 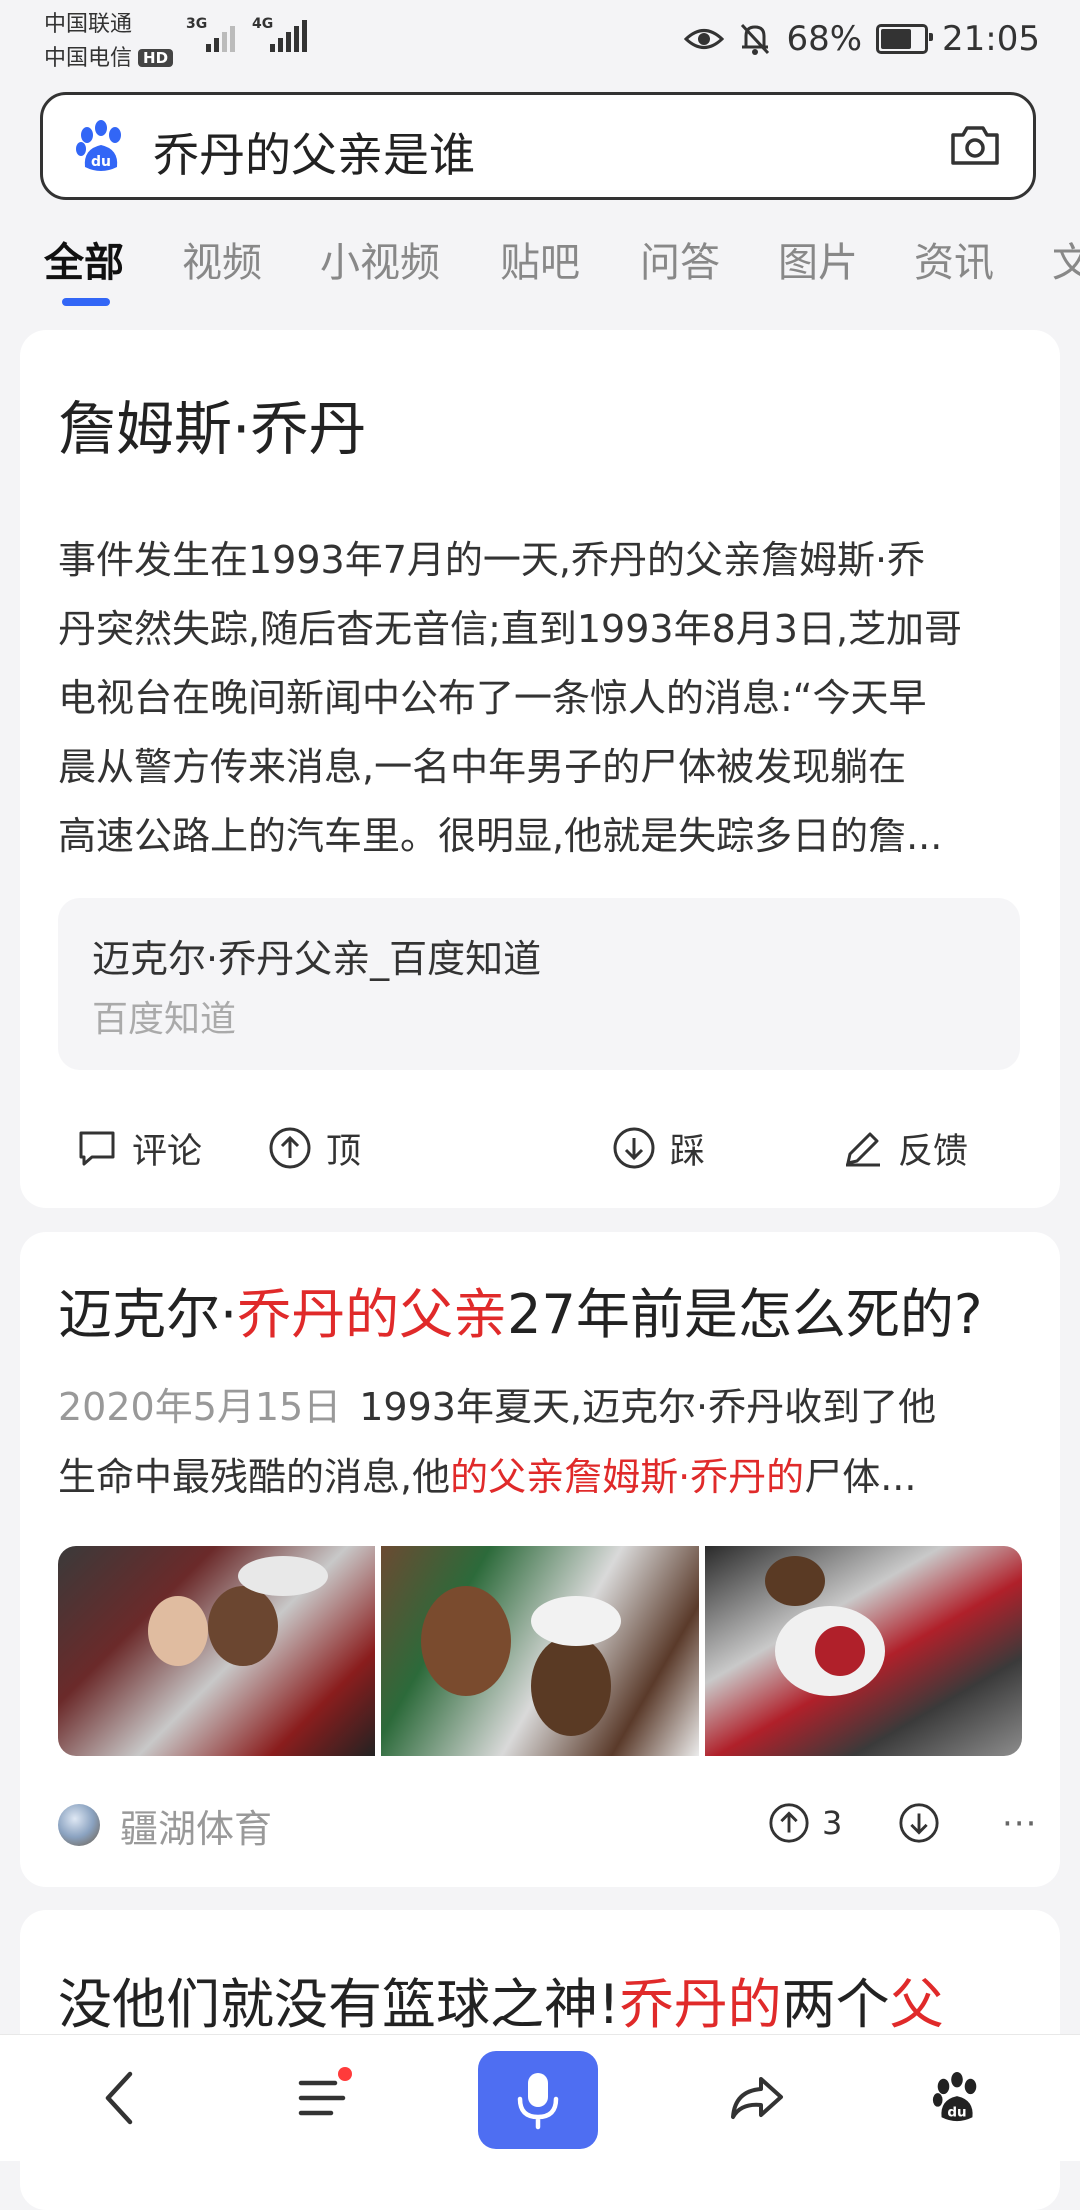 I want to click on status-right: 68% 21:05, so click(x=862, y=39).